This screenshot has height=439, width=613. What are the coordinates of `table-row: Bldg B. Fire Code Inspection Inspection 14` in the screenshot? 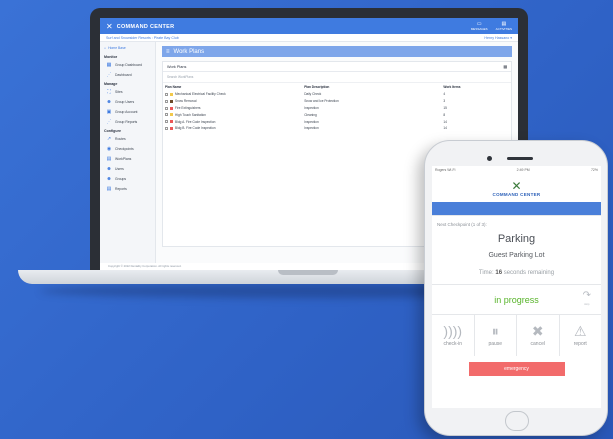 It's located at (337, 128).